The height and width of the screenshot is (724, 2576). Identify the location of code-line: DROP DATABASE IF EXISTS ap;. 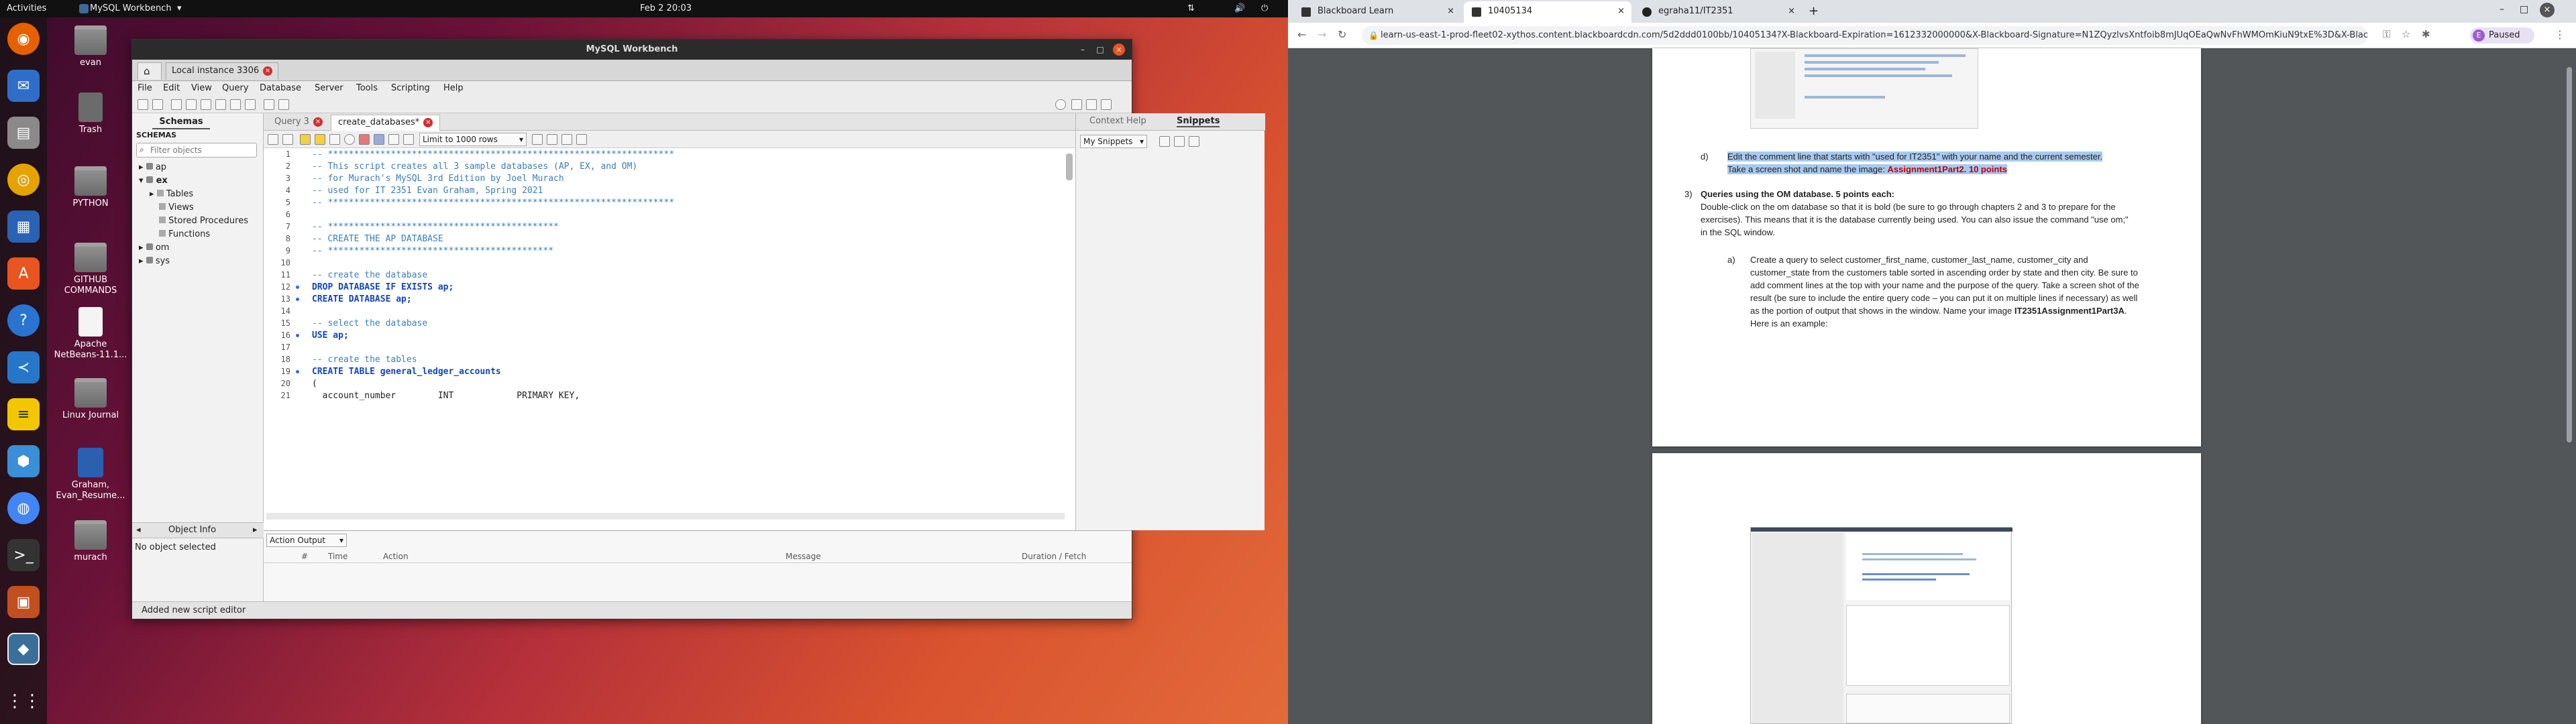
(382, 287).